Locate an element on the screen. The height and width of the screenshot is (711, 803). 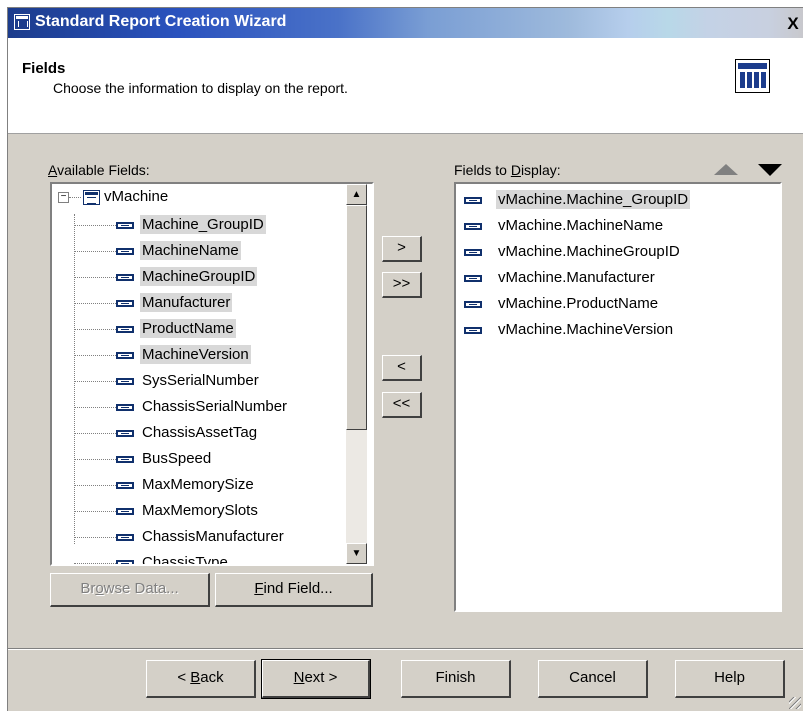
scroll-up-button: ▲ is located at coordinates (356, 194).